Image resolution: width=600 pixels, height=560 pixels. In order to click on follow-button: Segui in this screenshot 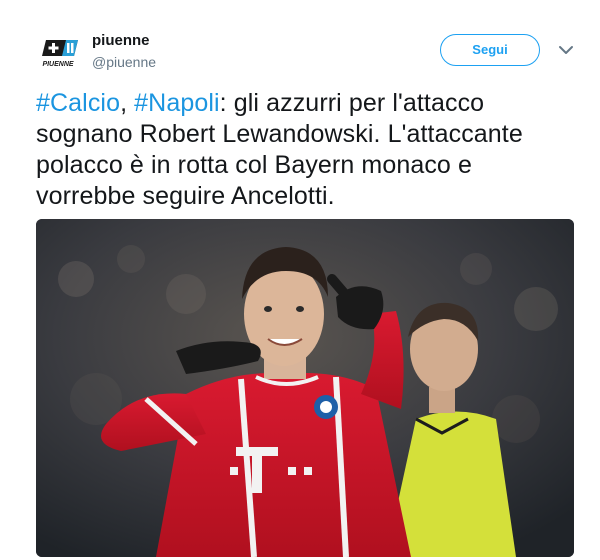, I will do `click(490, 50)`.